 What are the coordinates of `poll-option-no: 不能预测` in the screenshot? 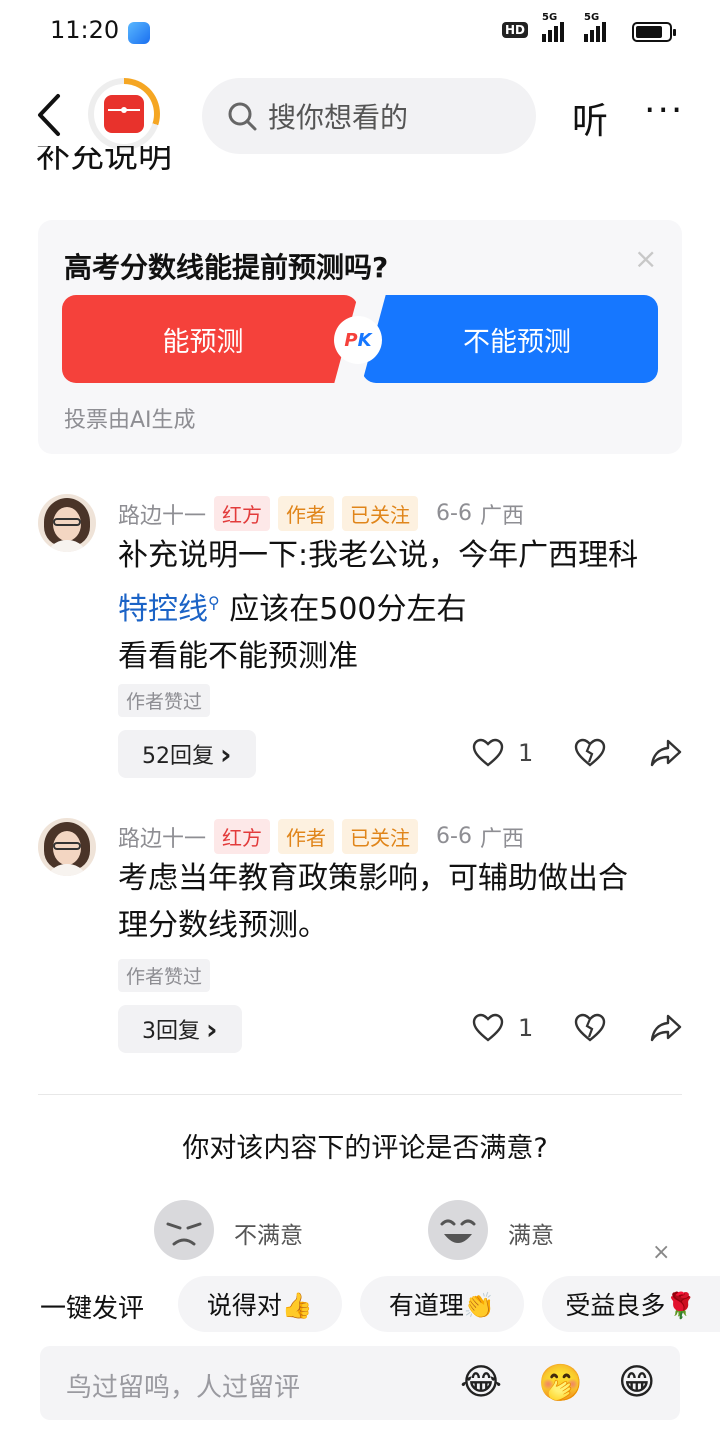 It's located at (510, 339).